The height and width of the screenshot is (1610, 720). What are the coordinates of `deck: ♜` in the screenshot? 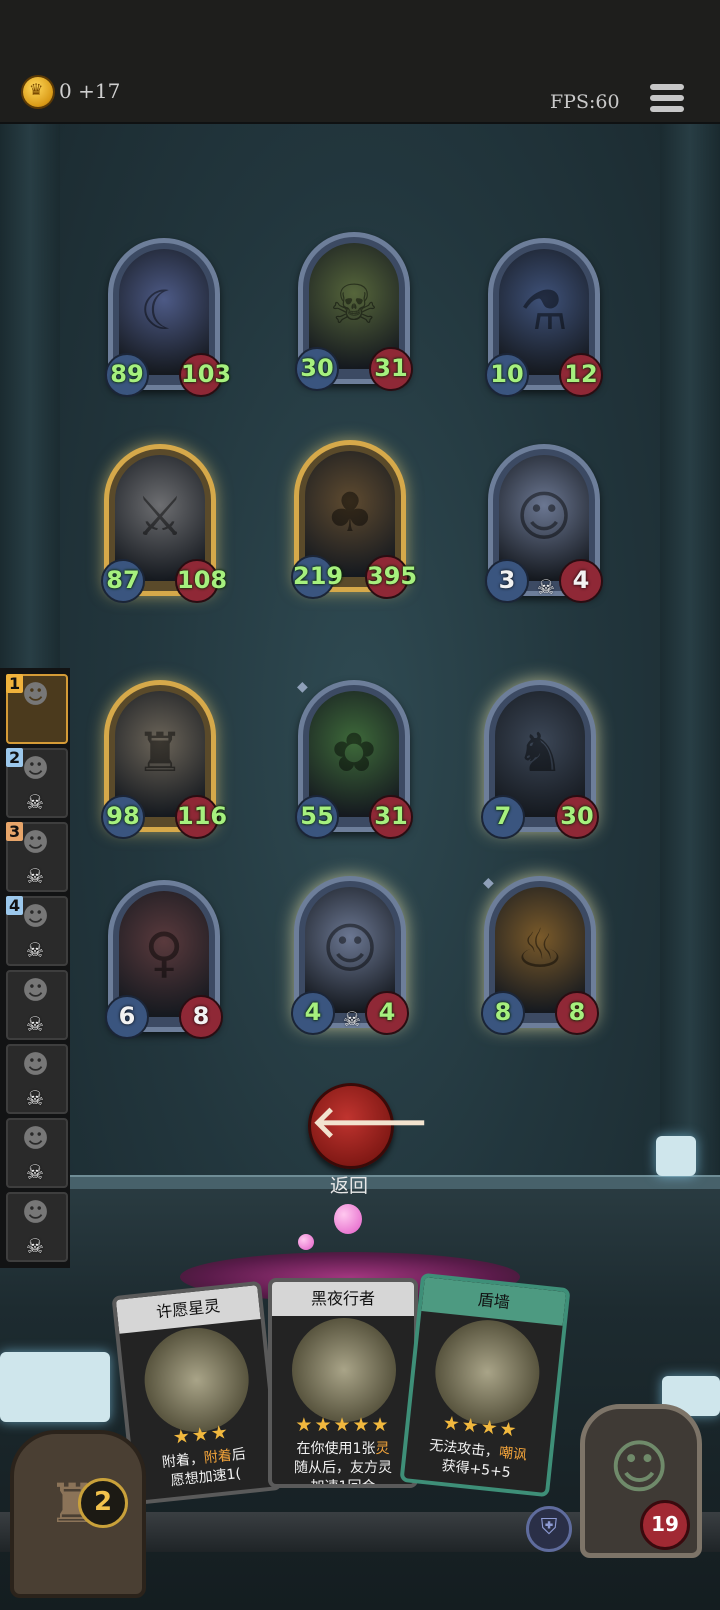 It's located at (78, 1514).